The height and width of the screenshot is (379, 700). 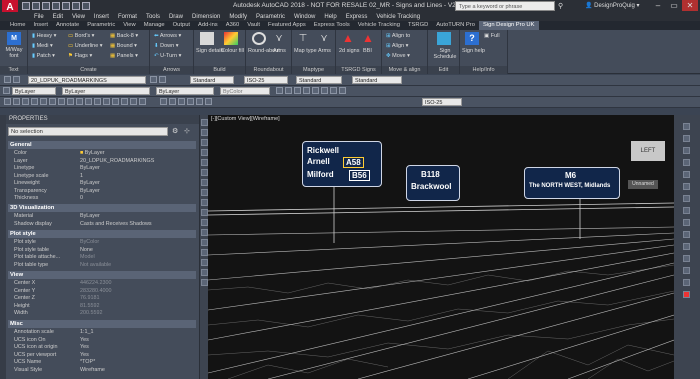 I want to click on prop-row: Visual Style Wireframe, so click(x=102, y=371).